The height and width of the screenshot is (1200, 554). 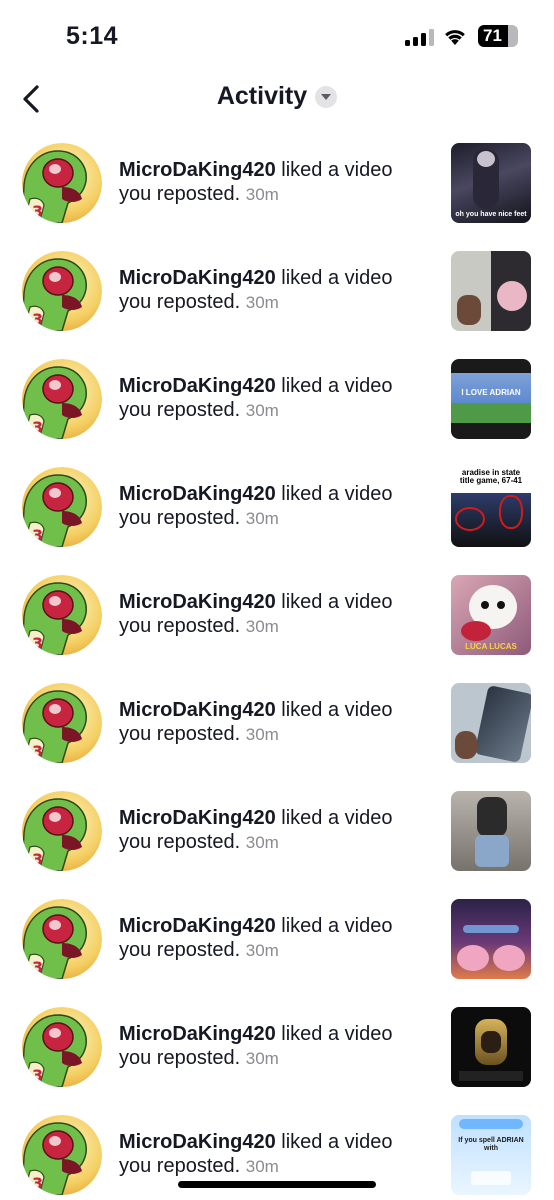 I want to click on thumb-caption: I LOVE ADRIAN, so click(x=491, y=392).